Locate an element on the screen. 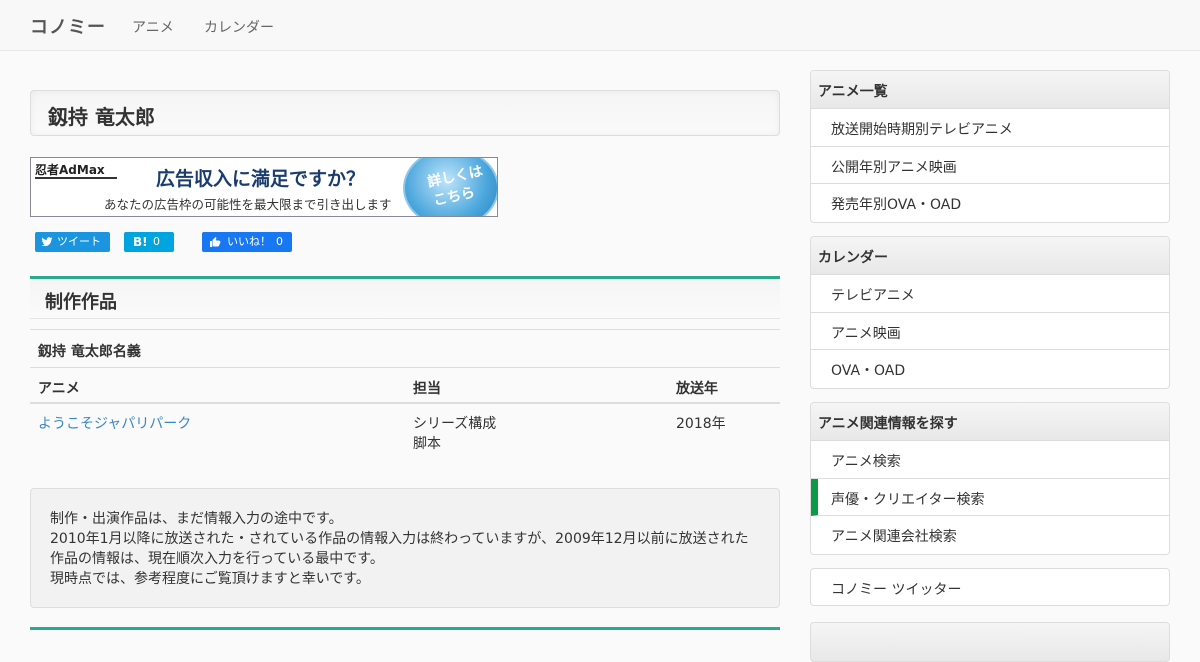 The width and height of the screenshot is (1200, 662). page-title: 釼持 竜太郎 is located at coordinates (101, 117).